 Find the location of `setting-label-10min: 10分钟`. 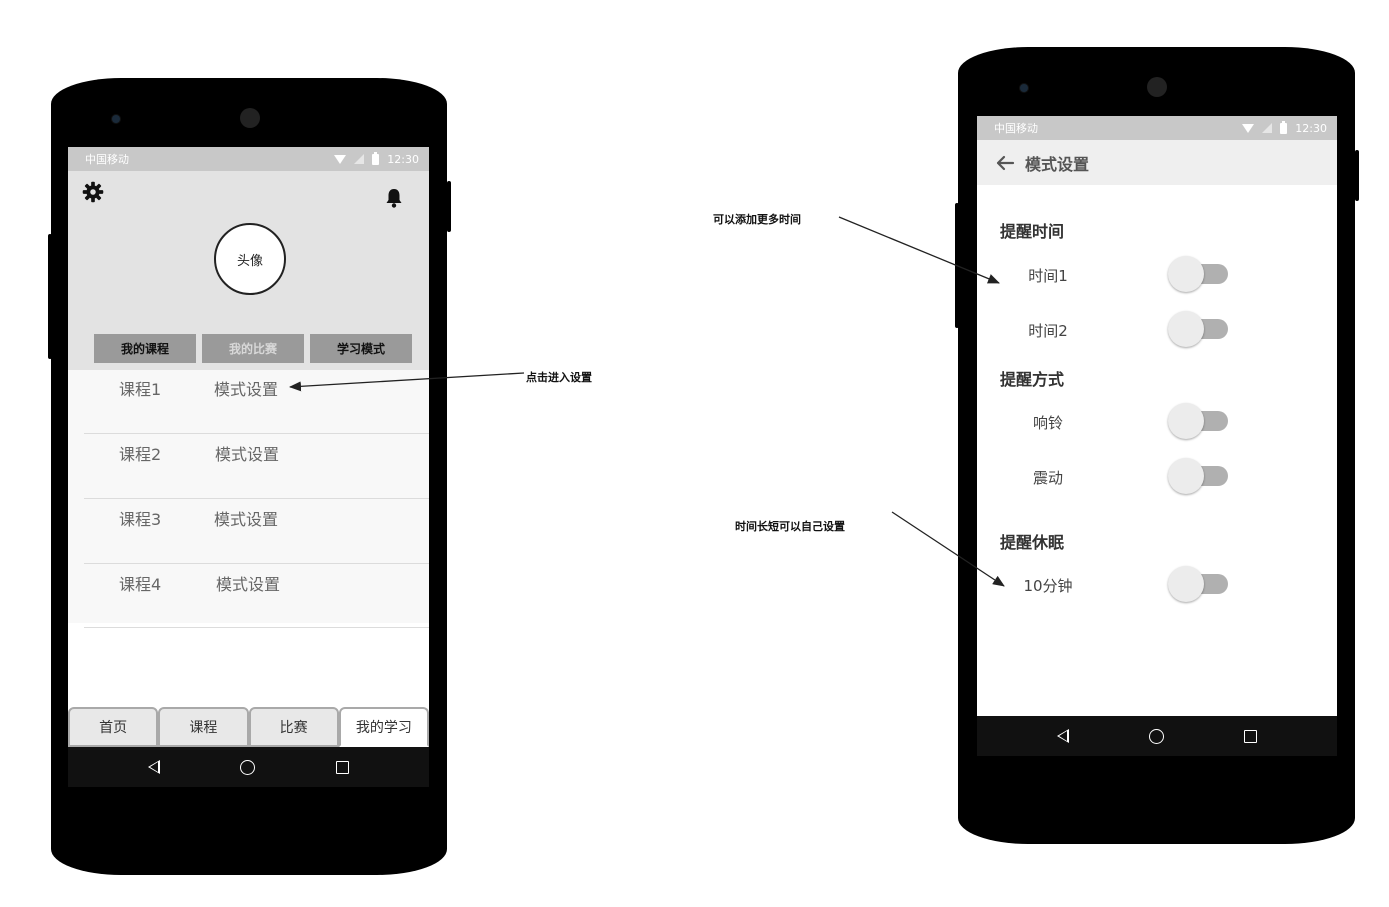

setting-label-10min: 10分钟 is located at coordinates (1048, 586).